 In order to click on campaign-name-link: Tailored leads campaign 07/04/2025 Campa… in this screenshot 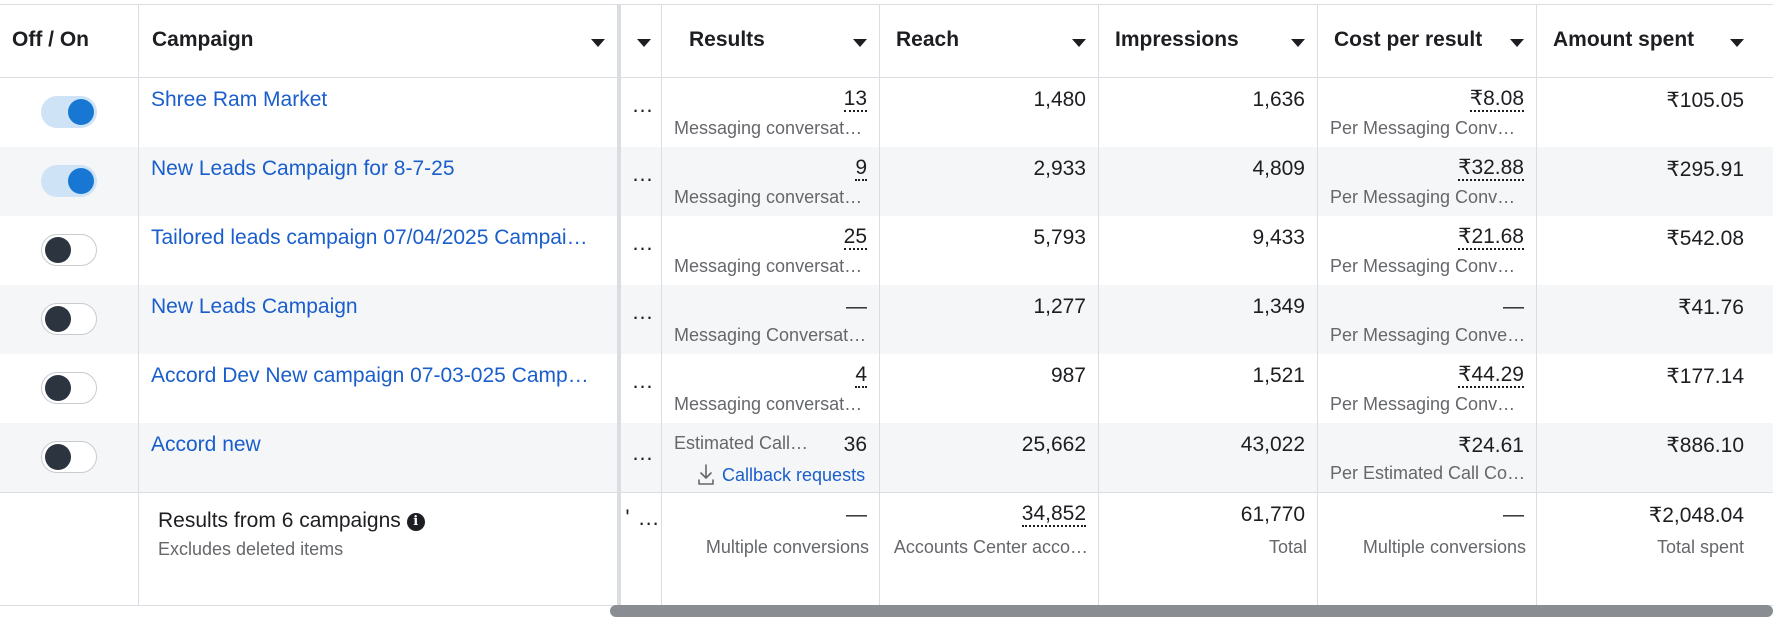, I will do `click(376, 238)`.